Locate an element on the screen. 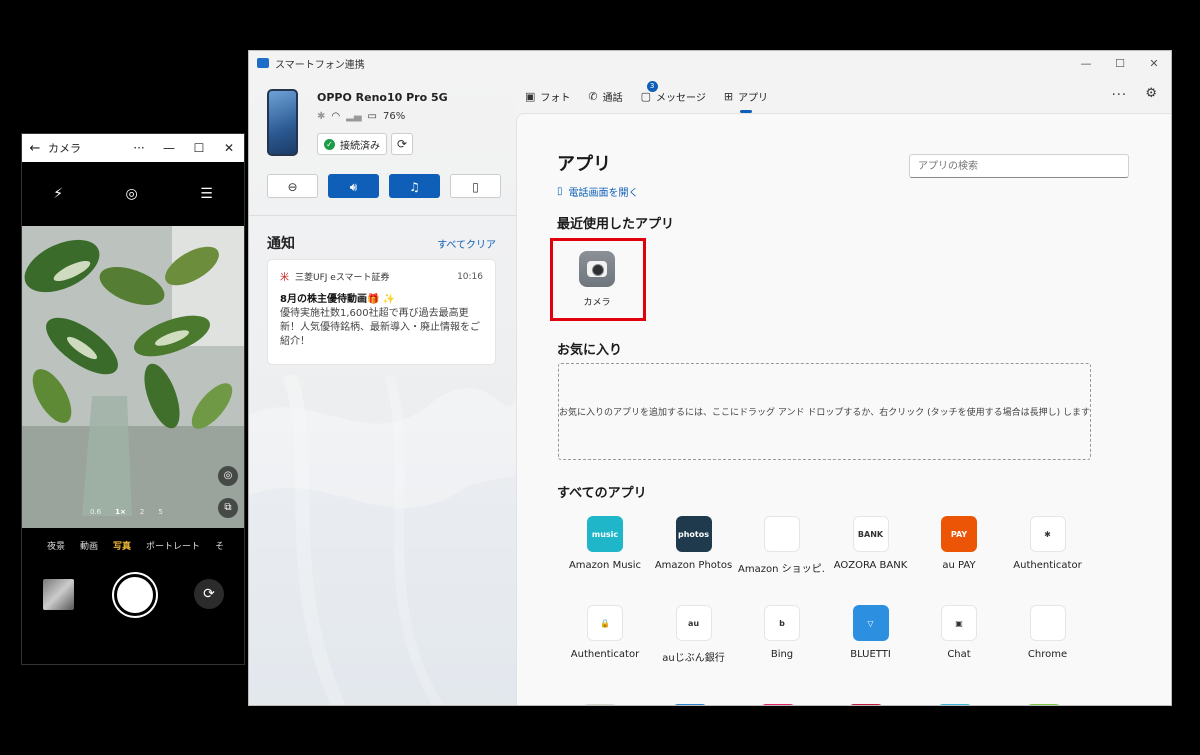  device-image is located at coordinates (282, 122).